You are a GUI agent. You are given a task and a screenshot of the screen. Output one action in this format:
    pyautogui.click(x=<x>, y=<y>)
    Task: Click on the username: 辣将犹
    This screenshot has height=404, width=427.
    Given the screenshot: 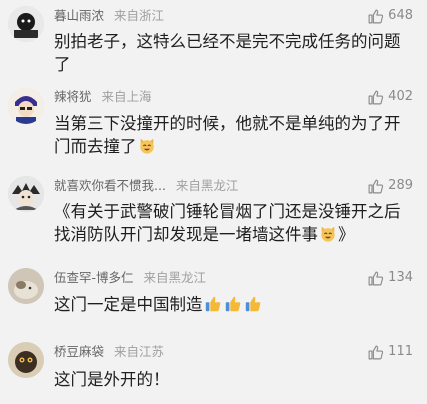 What is the action you would take?
    pyautogui.click(x=73, y=96)
    